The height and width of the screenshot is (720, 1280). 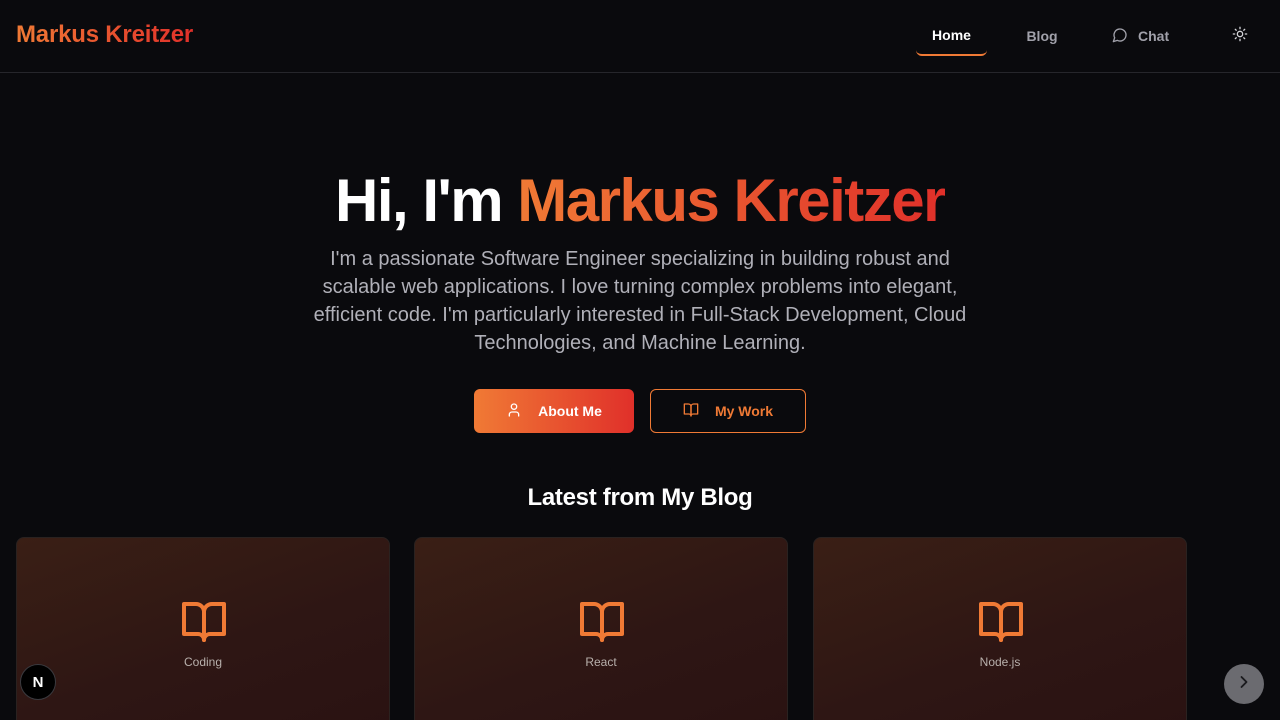 I want to click on carousel-next-button, so click(x=1244, y=684).